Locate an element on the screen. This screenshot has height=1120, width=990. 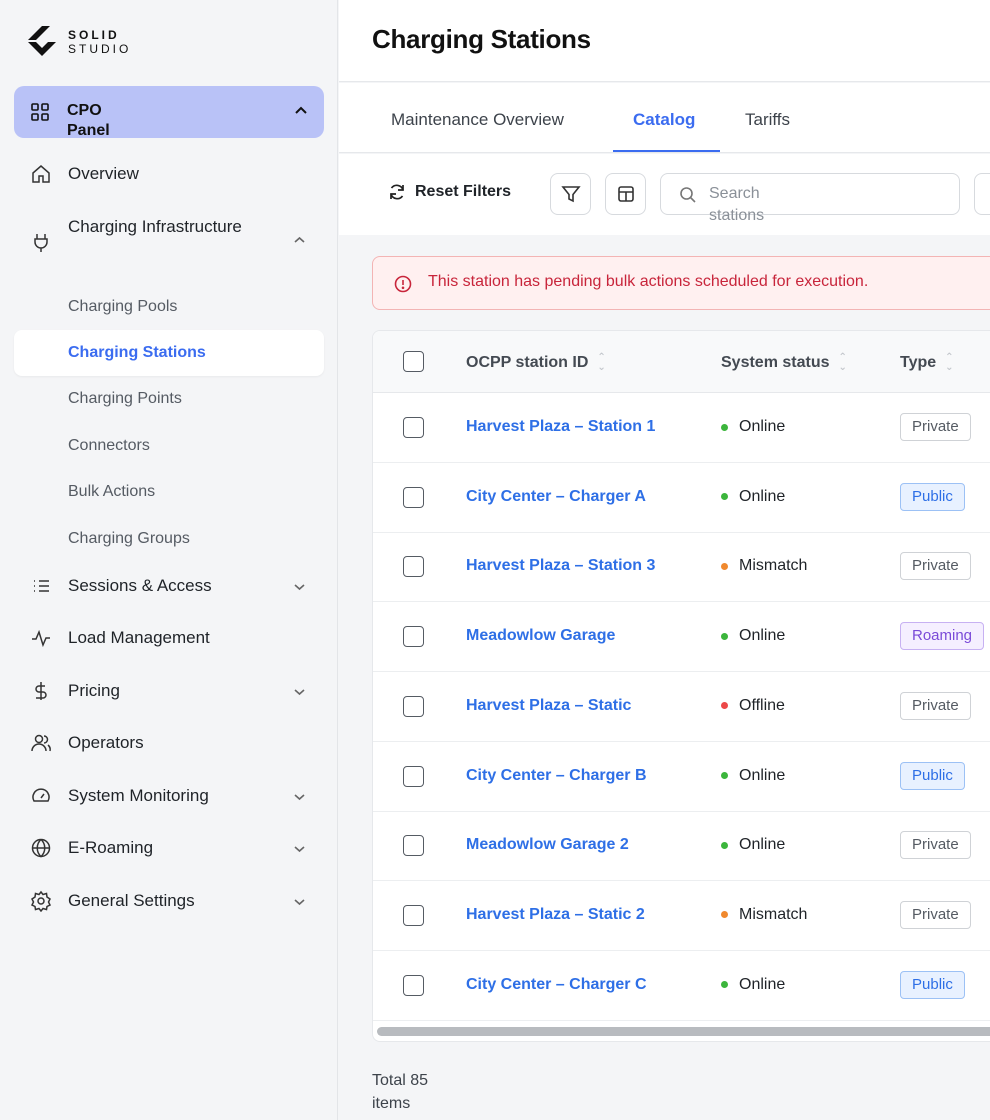
tab-catalog: Catalog is located at coordinates (664, 120).